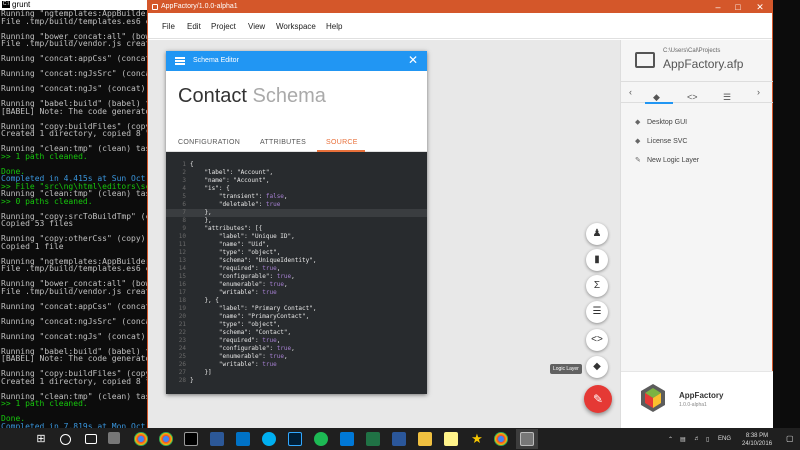 The width and height of the screenshot is (800, 450). What do you see at coordinates (223, 26) in the screenshot?
I see `menu-project: Project` at bounding box center [223, 26].